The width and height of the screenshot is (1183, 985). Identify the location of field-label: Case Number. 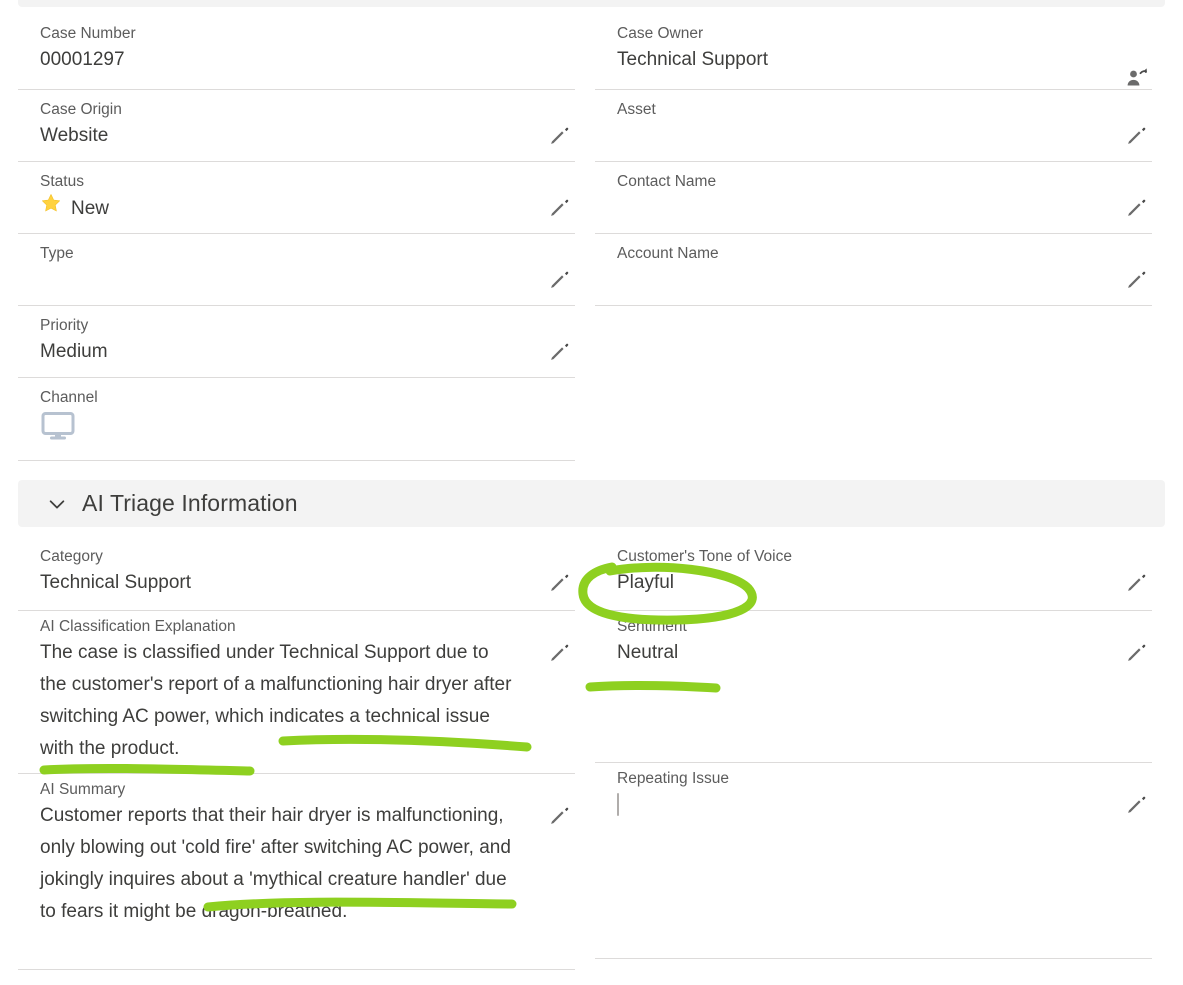
(88, 33).